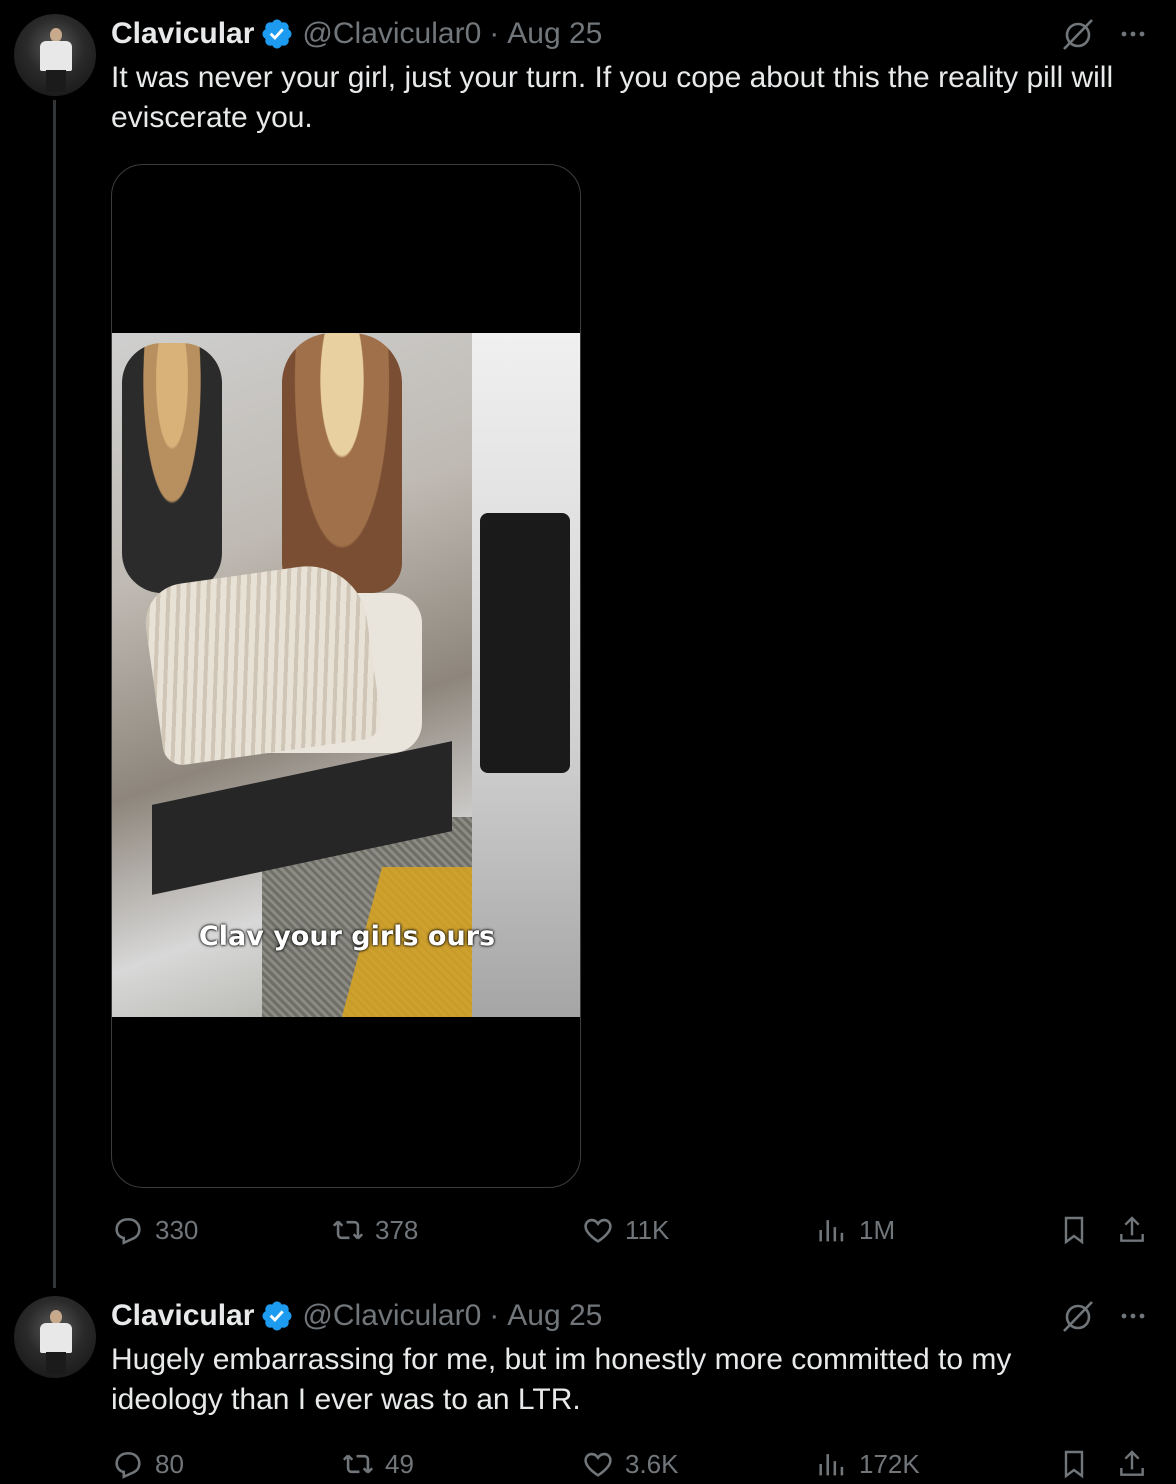 The width and height of the screenshot is (1176, 1484). Describe the element at coordinates (647, 1229) in the screenshot. I see `like-count: 11K` at that location.